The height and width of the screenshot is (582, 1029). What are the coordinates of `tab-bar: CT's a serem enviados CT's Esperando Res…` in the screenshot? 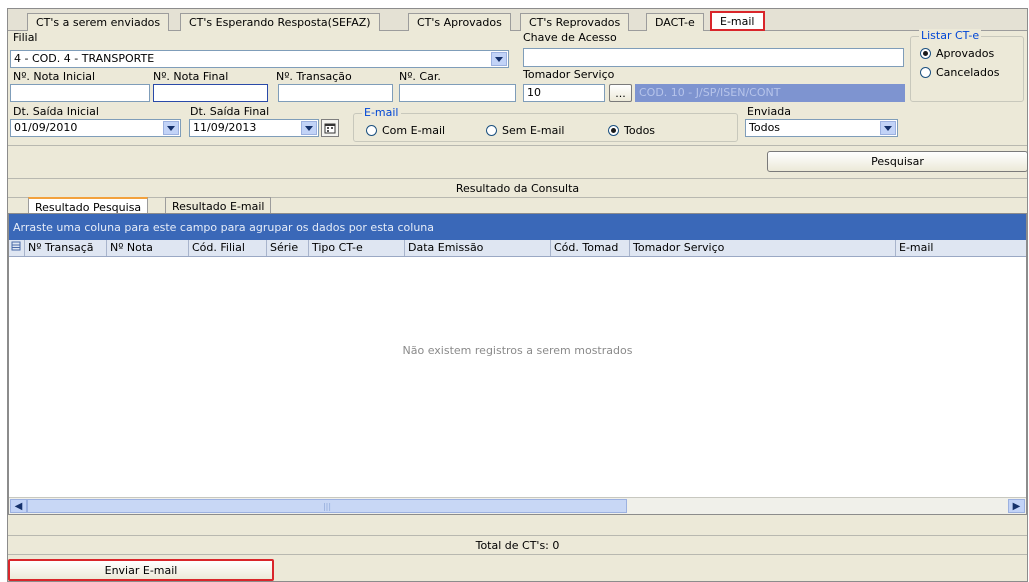 It's located at (517, 20).